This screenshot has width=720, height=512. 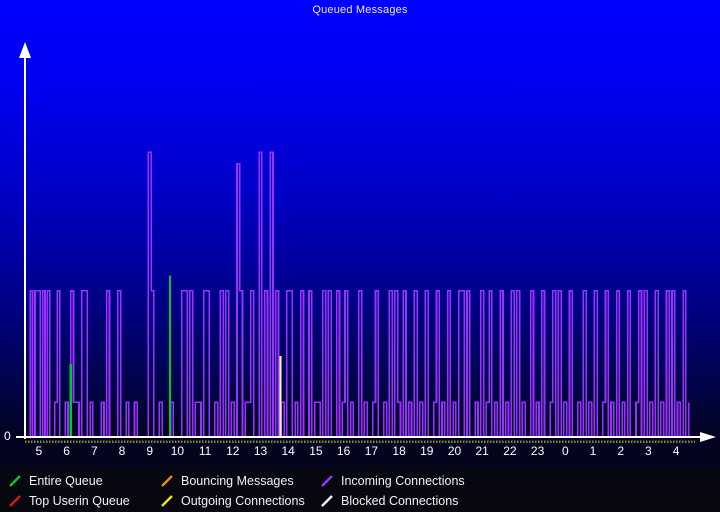 I want to click on x-tick-label: 15, so click(x=316, y=451).